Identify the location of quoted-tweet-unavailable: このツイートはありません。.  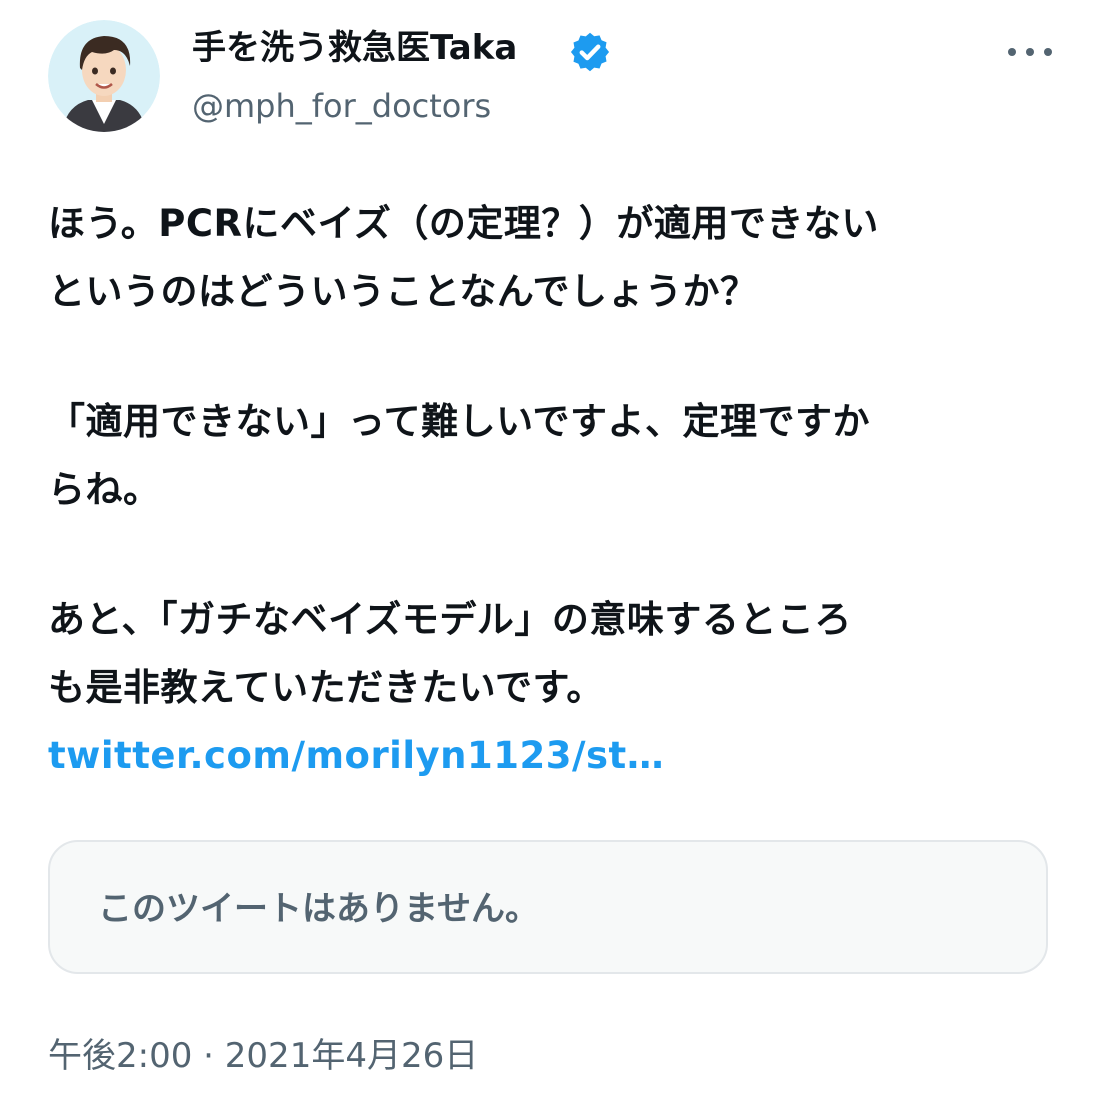
(548, 907).